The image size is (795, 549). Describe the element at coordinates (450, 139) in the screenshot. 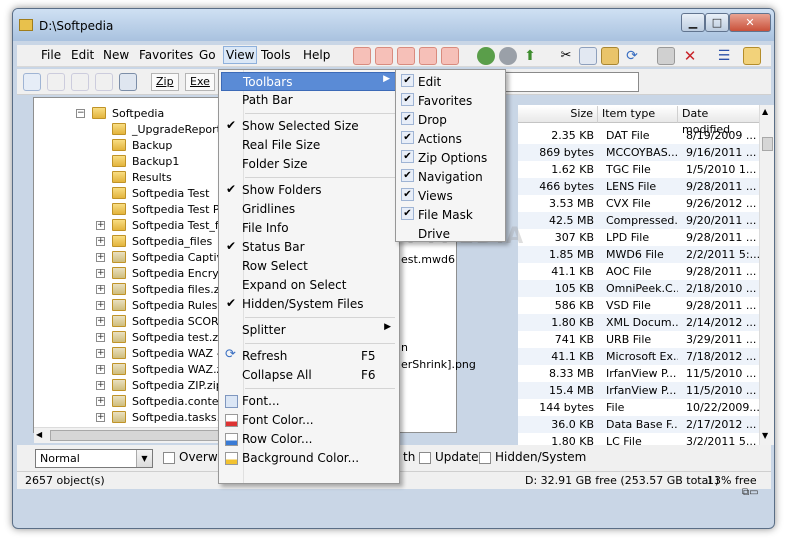

I see `toolbars-submenu-item-actions: ✔ Actions` at that location.